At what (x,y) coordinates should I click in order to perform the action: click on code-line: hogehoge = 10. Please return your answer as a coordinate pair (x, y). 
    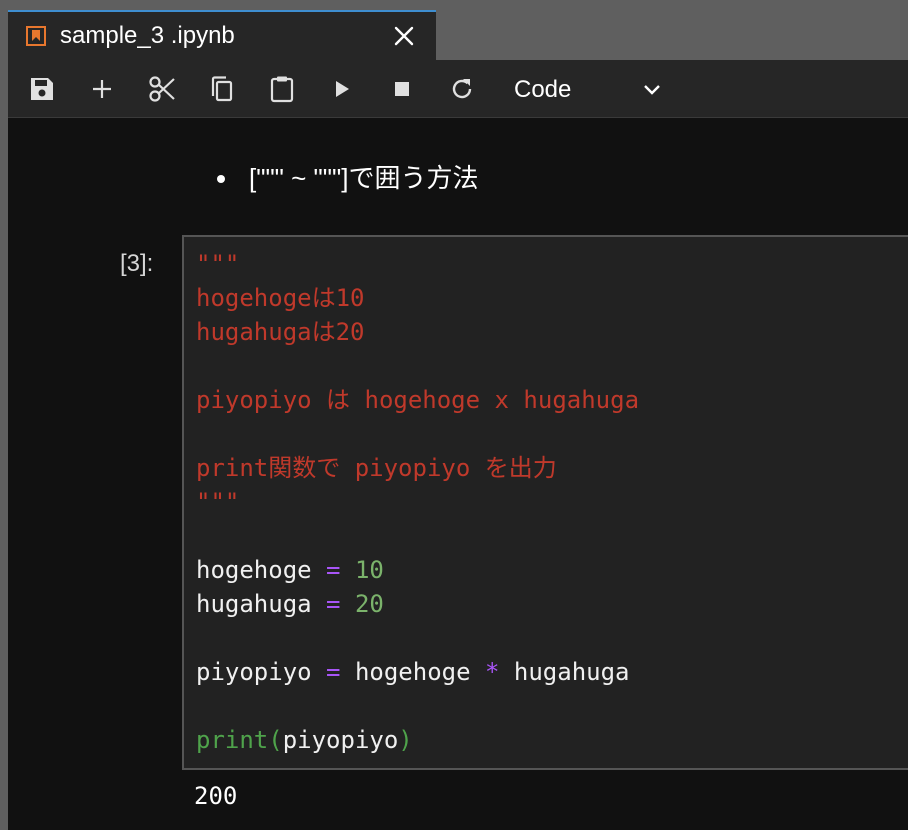
    Looking at the image, I should click on (290, 570).